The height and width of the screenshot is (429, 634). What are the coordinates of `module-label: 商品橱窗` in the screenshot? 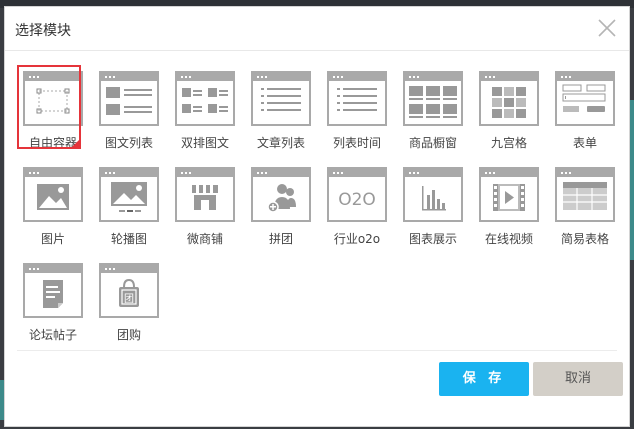 It's located at (432, 143).